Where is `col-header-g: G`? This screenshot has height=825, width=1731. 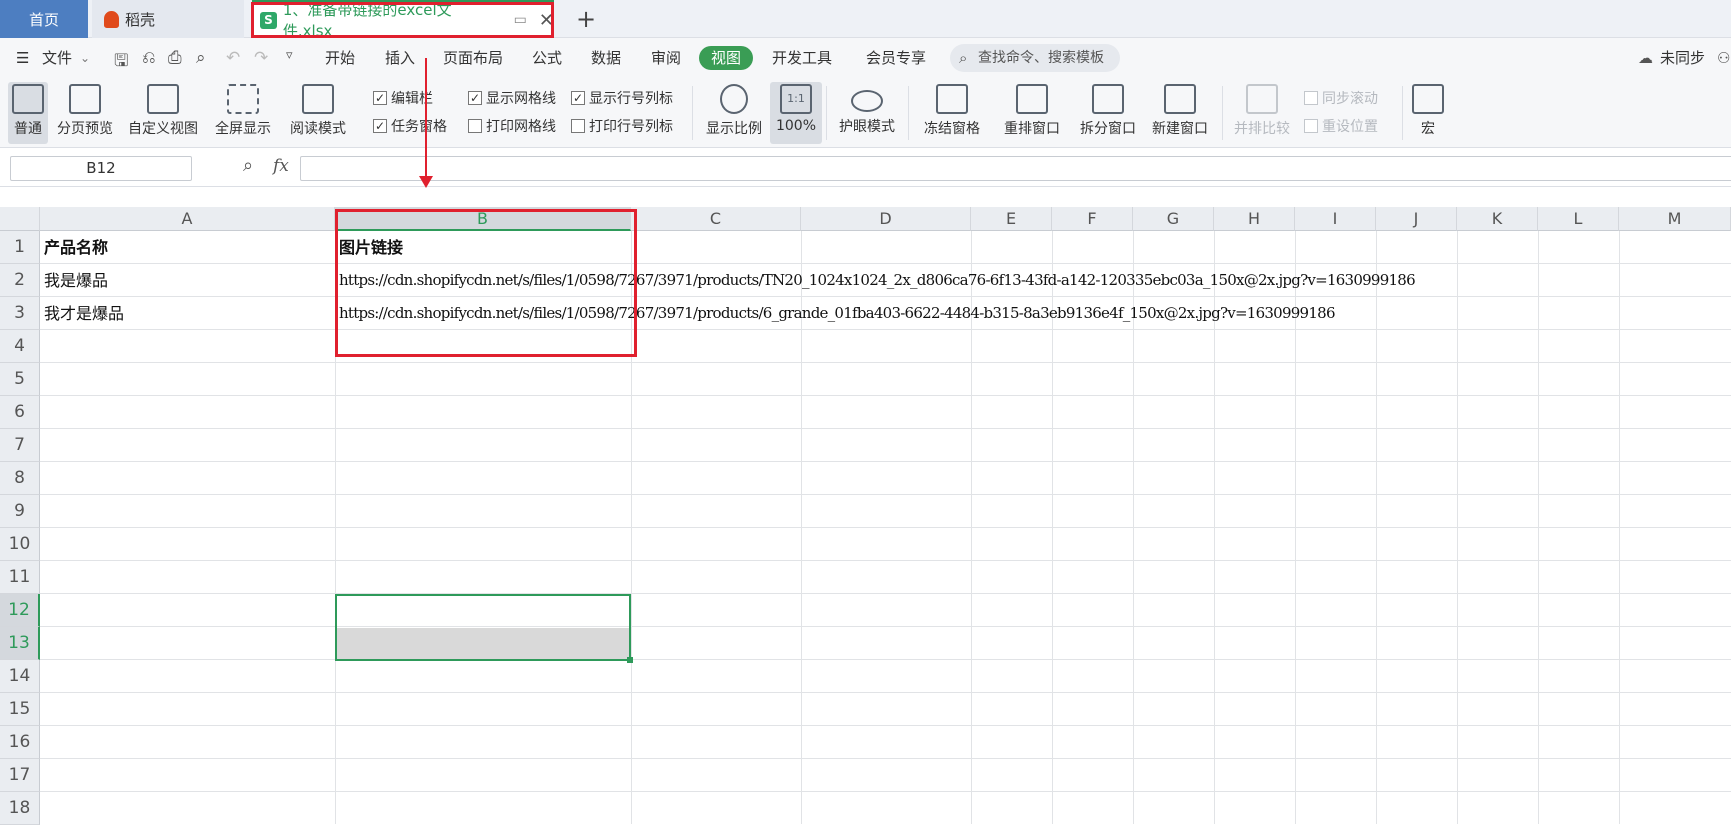 col-header-g: G is located at coordinates (1173, 219).